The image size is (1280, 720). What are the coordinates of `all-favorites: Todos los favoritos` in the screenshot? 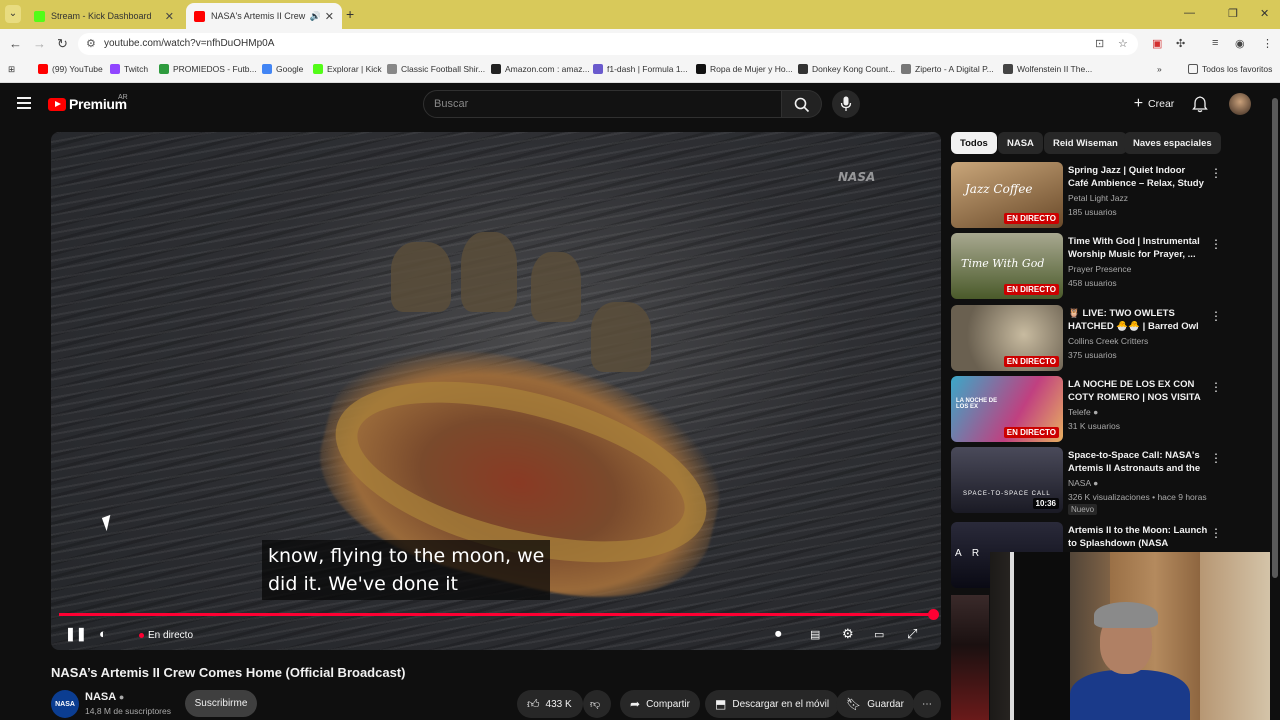 It's located at (1230, 69).